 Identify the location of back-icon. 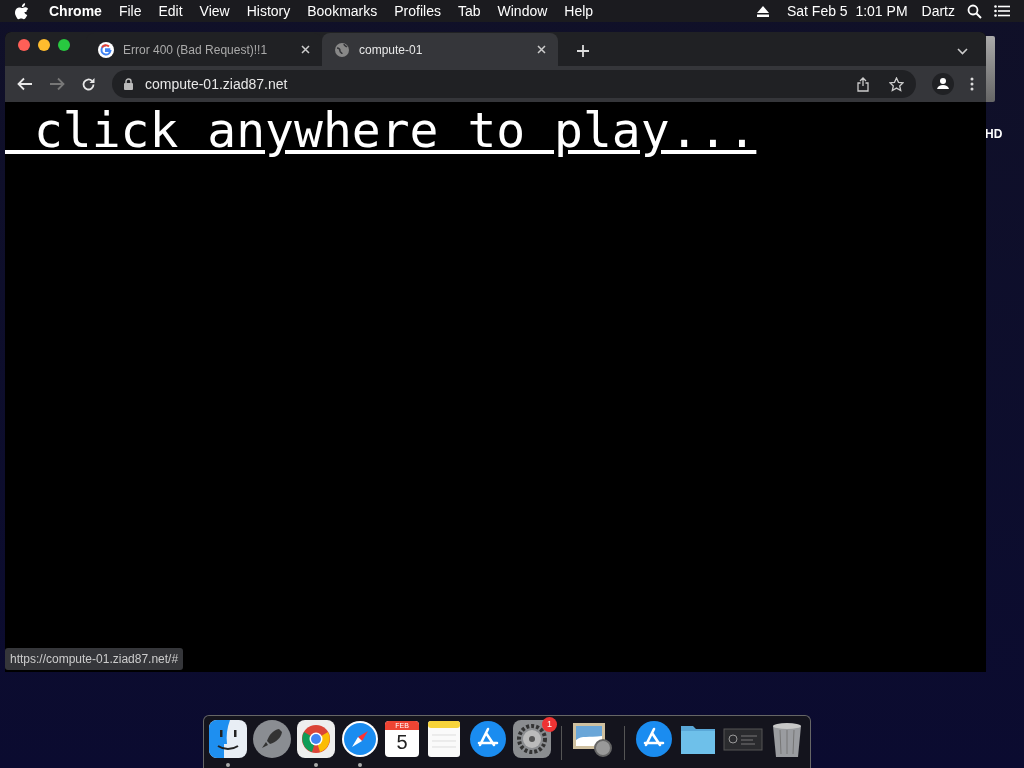
(25, 84).